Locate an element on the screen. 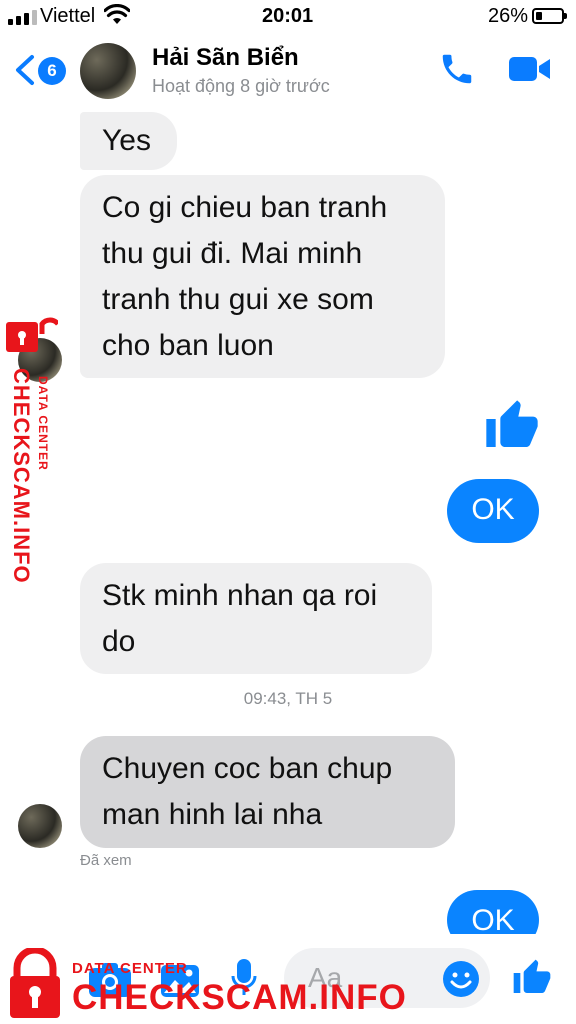 The height and width of the screenshot is (1024, 576). status-bar: Viettel 20:01 26% is located at coordinates (288, 17).